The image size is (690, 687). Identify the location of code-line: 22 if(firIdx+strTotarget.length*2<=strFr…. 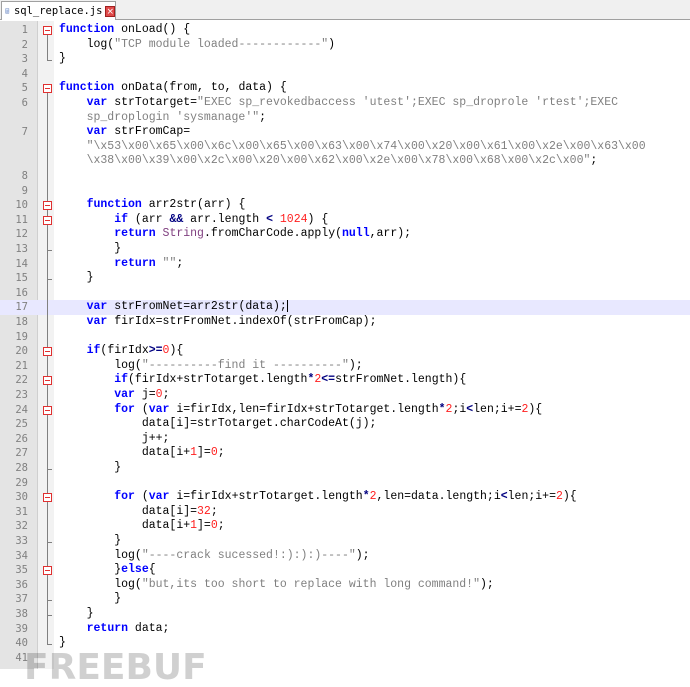
(345, 380).